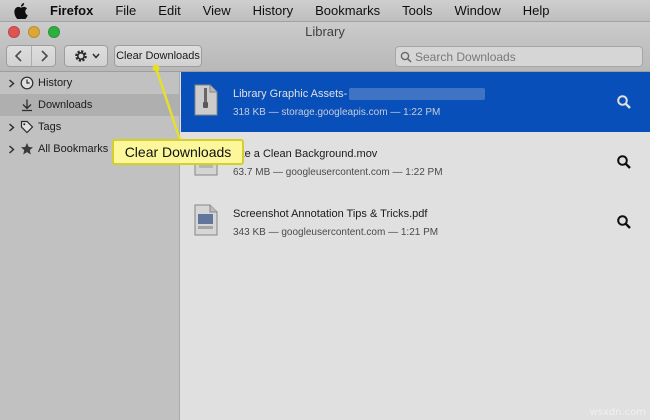 The image size is (650, 420). I want to click on sidebar-item-downloads: Downloads, so click(89, 105).